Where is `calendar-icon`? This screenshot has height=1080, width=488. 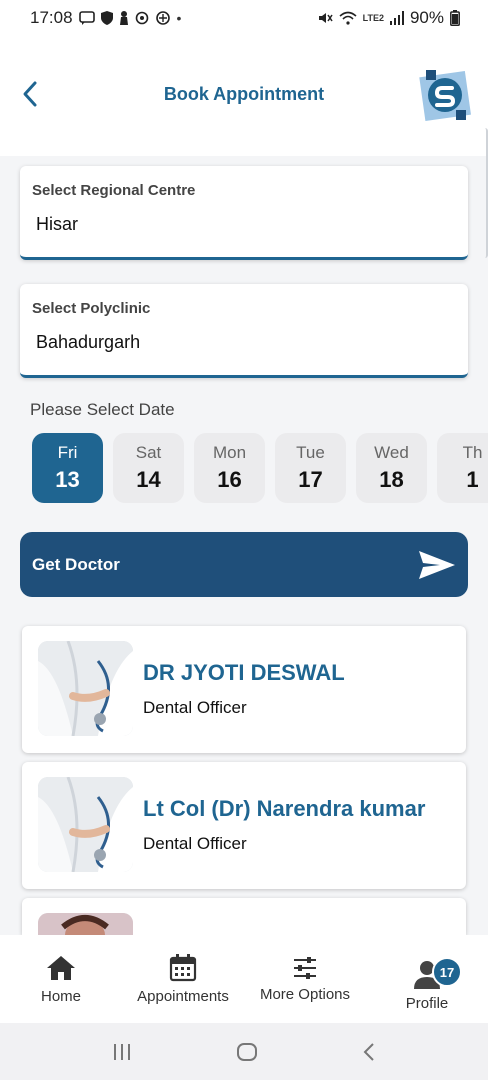
calendar-icon is located at coordinates (183, 967).